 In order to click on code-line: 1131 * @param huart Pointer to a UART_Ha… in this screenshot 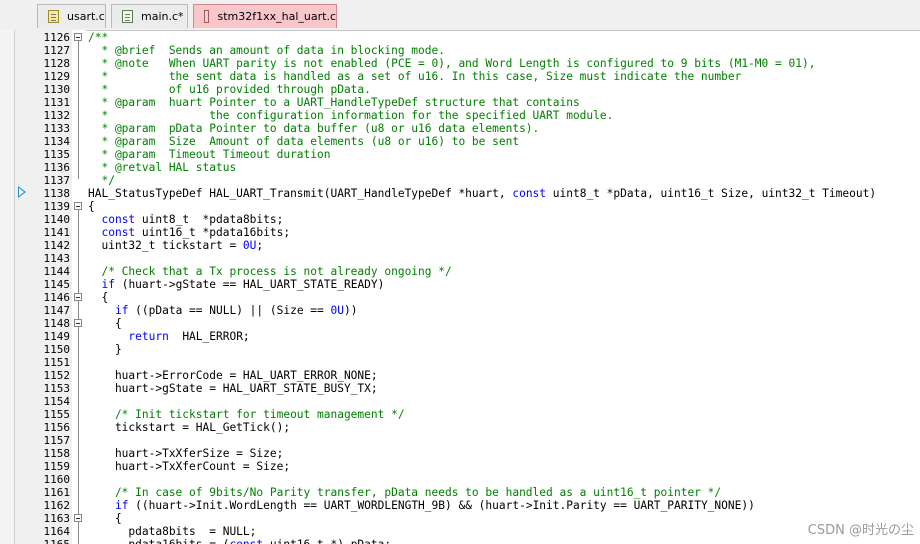, I will do `click(460, 102)`.